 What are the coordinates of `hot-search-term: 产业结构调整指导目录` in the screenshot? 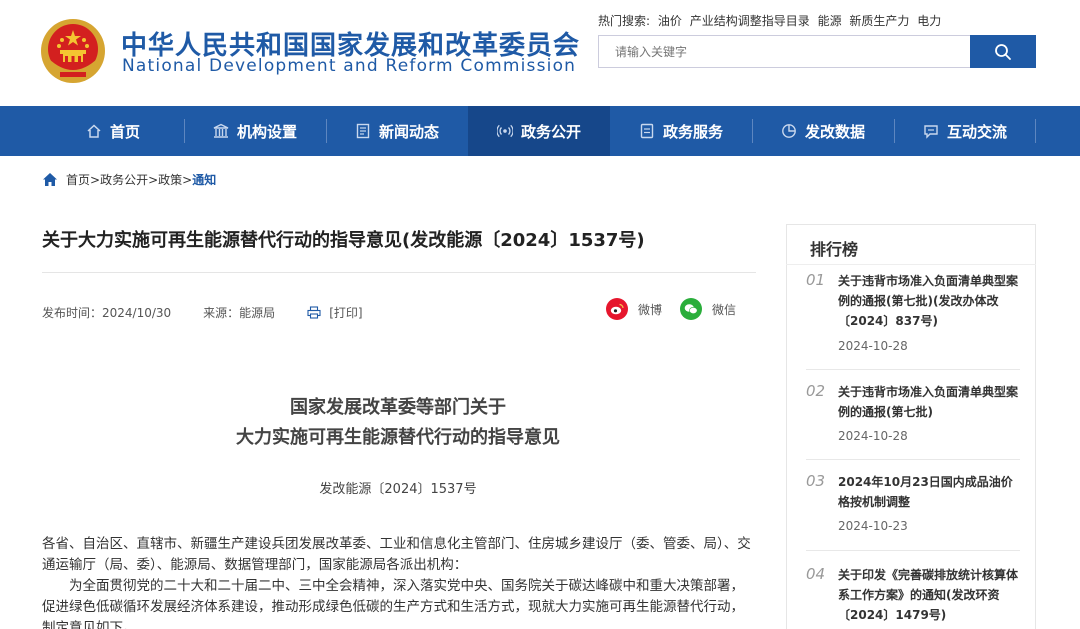 It's located at (750, 21).